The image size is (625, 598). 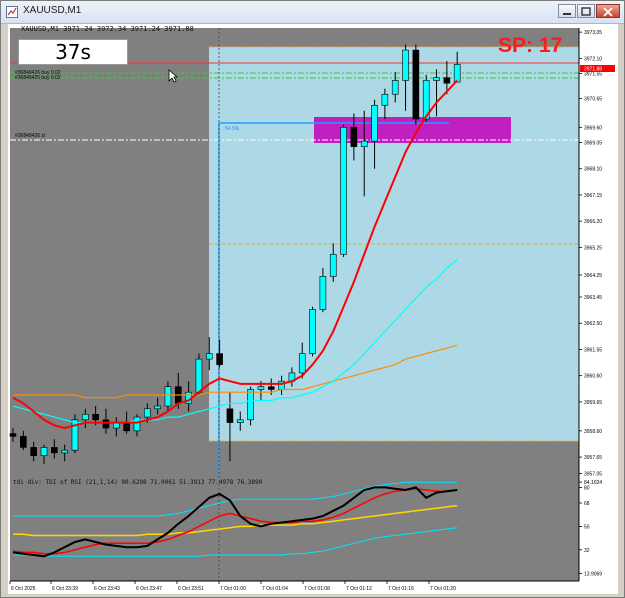 I want to click on price-tick-label: 3962.50, so click(x=593, y=324).